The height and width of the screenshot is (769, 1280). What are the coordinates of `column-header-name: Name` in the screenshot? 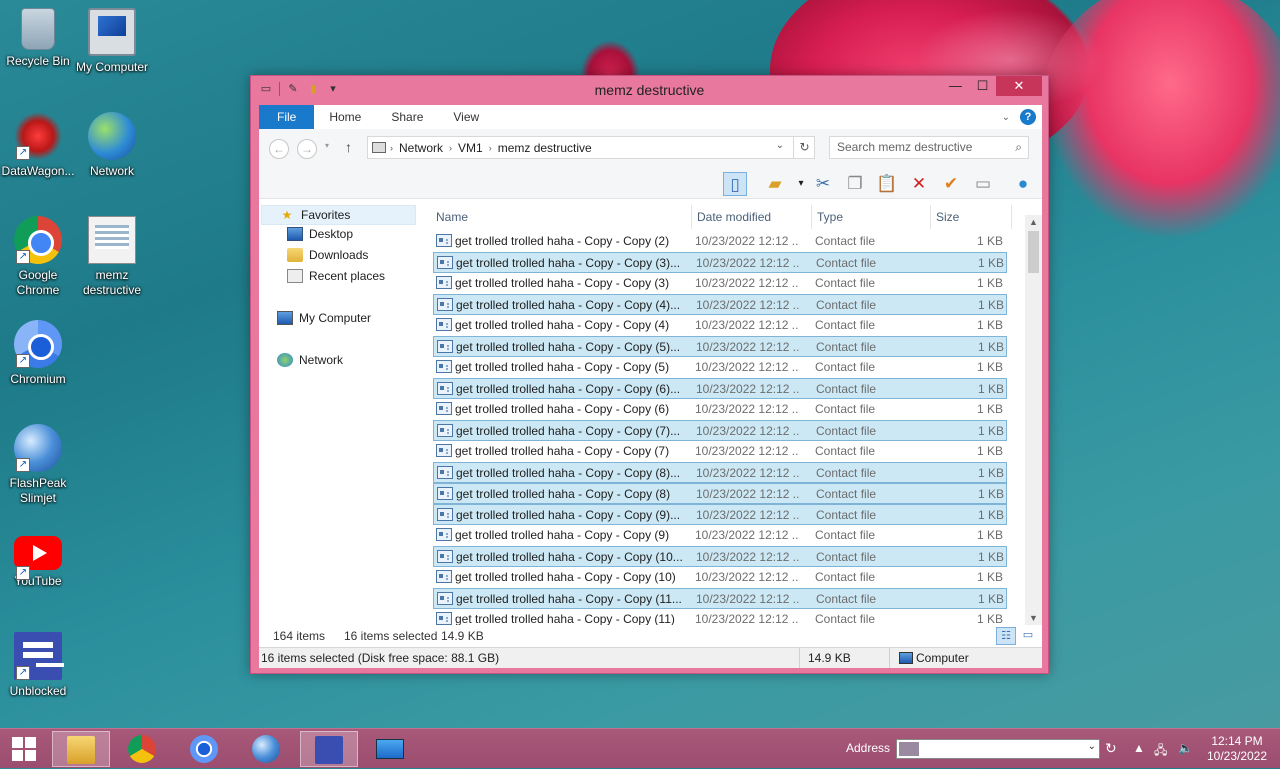 It's located at (452, 217).